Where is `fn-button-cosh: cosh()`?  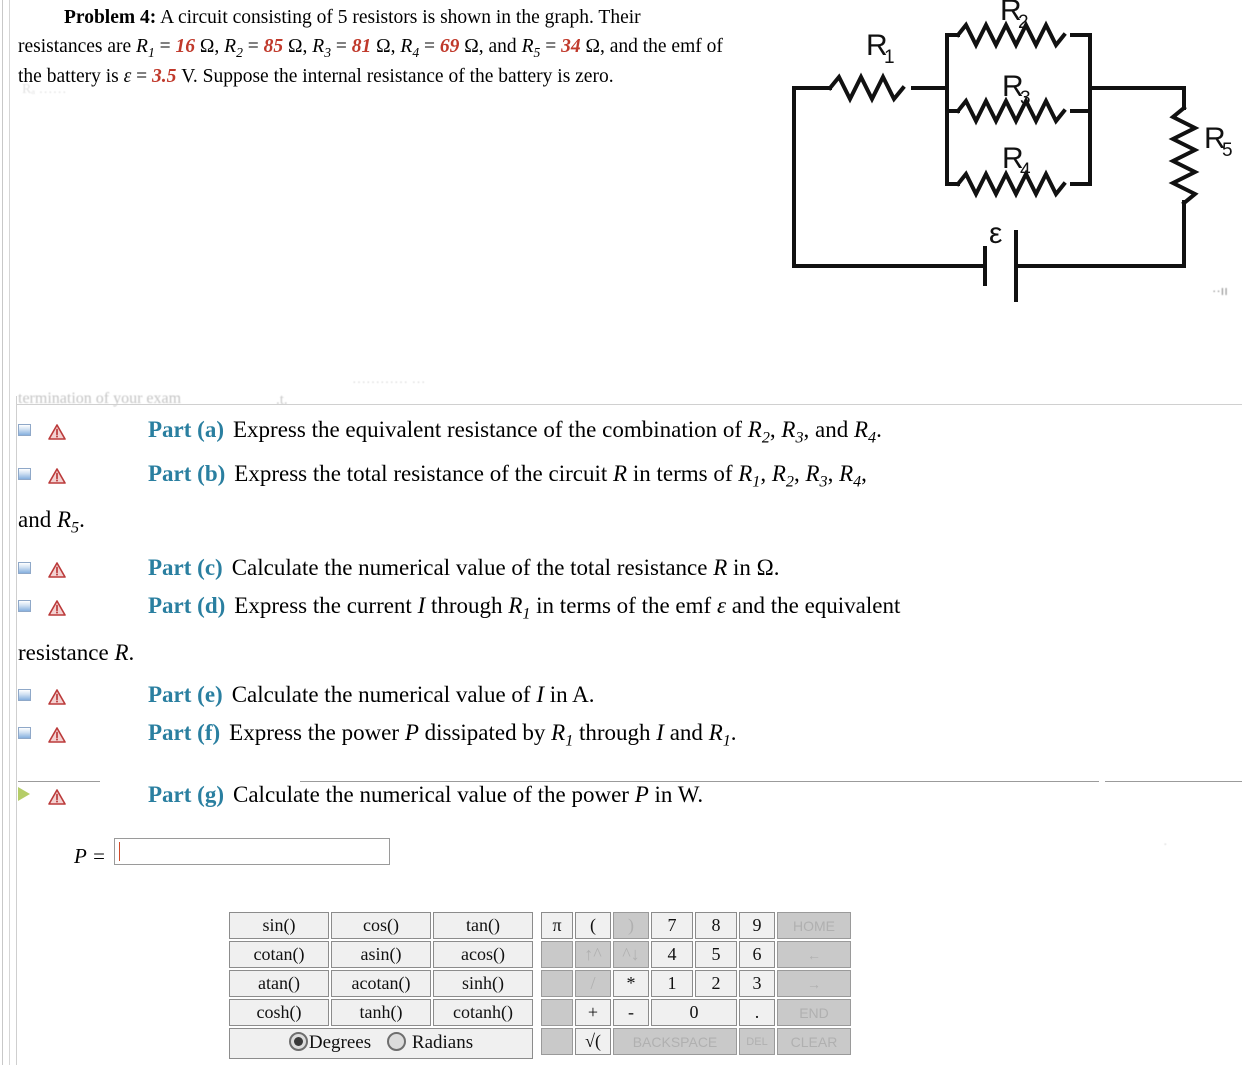
fn-button-cosh: cosh() is located at coordinates (279, 1012).